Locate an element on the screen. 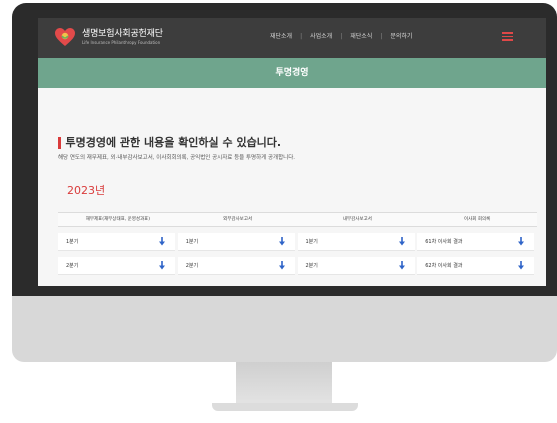 This screenshot has width=557, height=423. nav-item-contact: 문의하기 is located at coordinates (401, 37).